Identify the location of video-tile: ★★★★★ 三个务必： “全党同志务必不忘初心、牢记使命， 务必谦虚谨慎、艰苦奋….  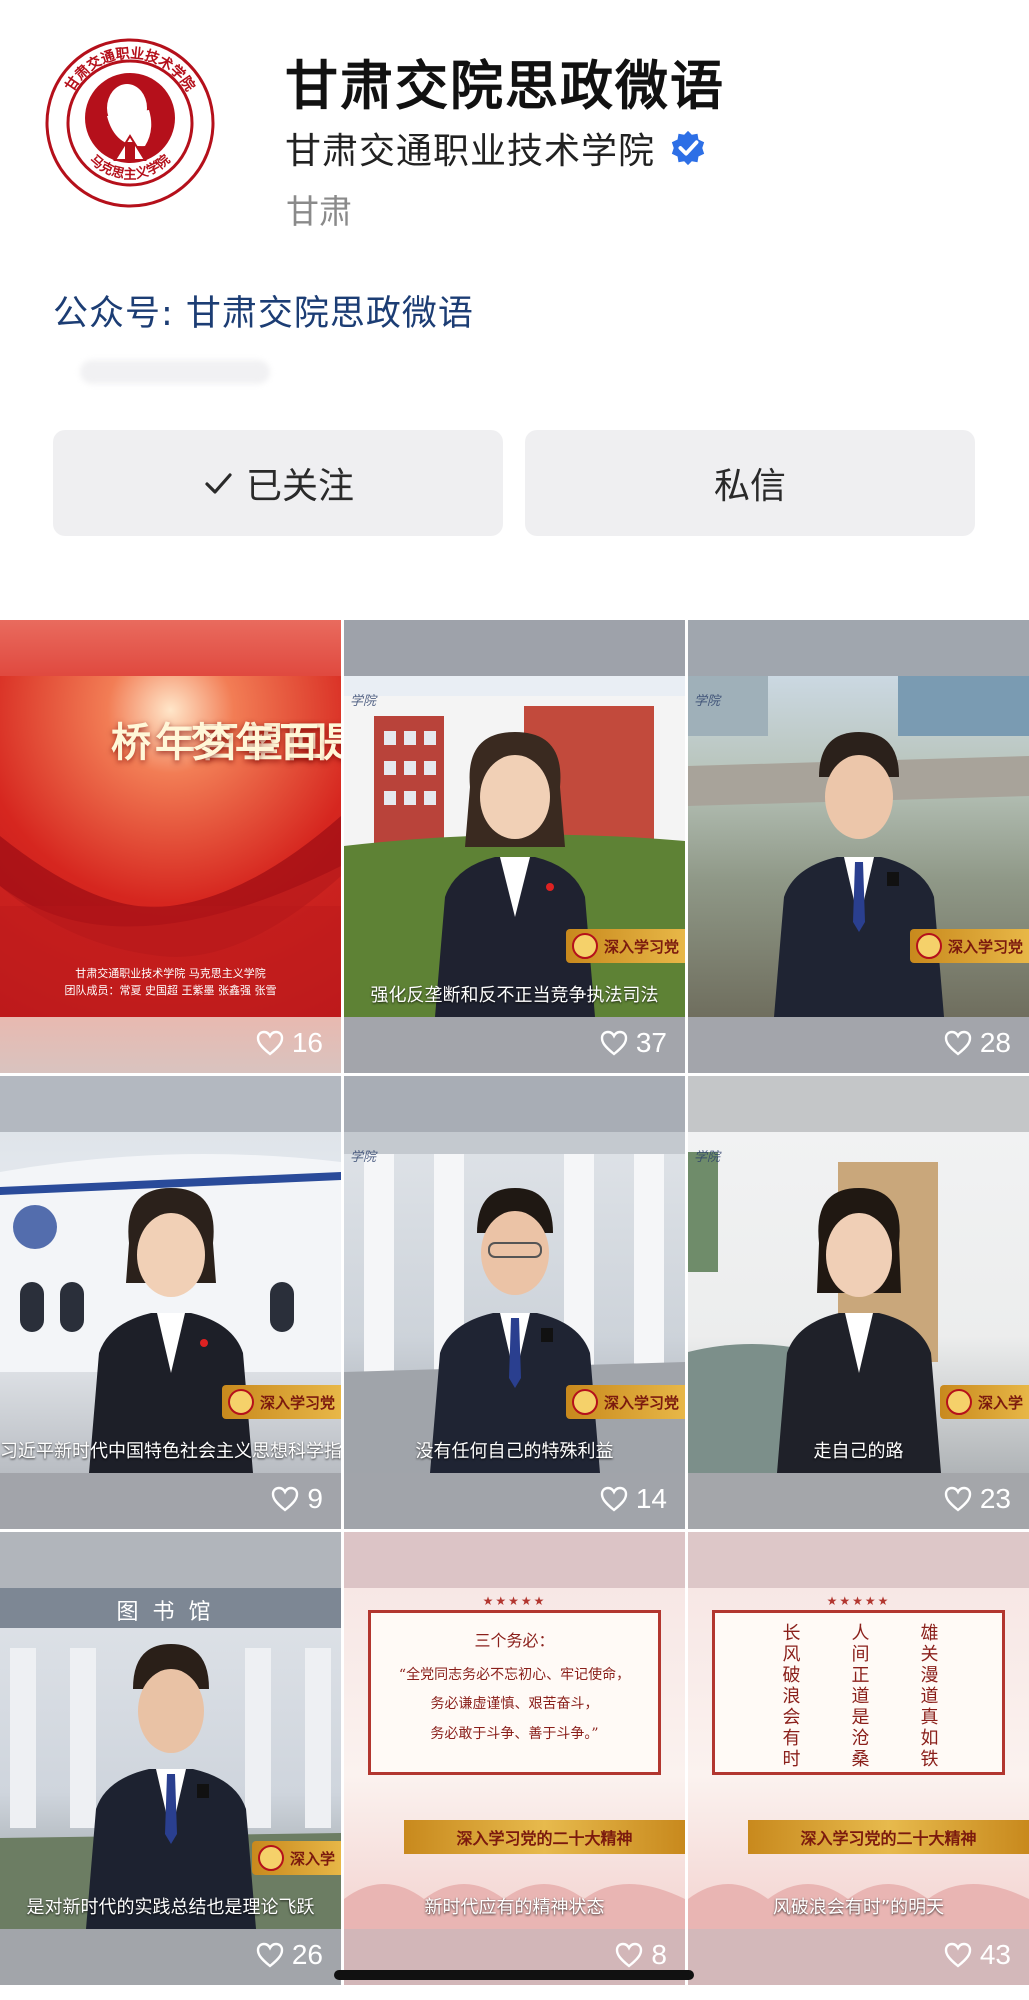
(514, 1758).